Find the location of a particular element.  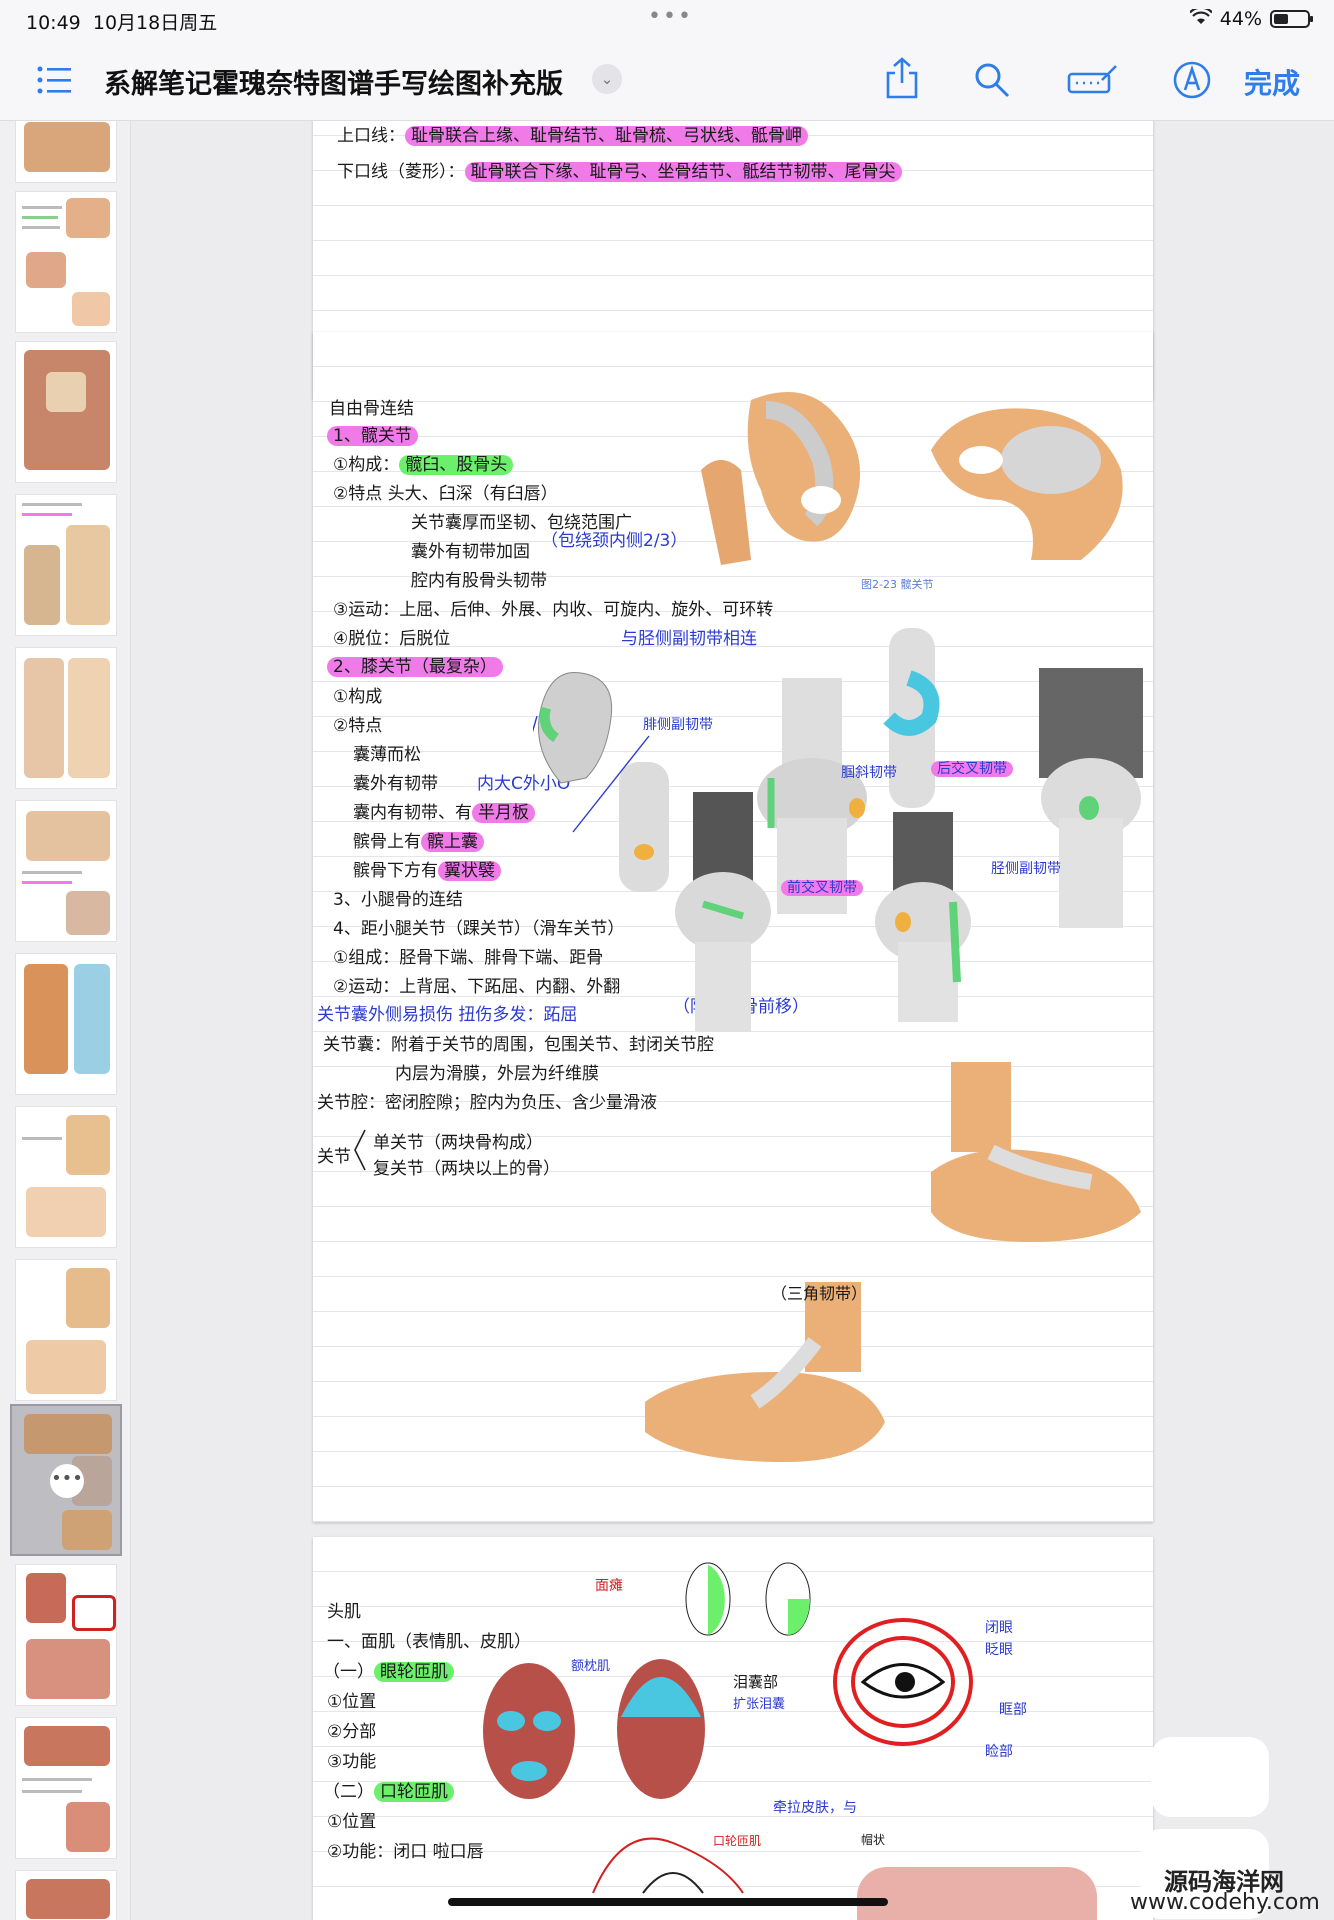

frontal-muscle-label: 额枕肌 is located at coordinates (591, 1666).